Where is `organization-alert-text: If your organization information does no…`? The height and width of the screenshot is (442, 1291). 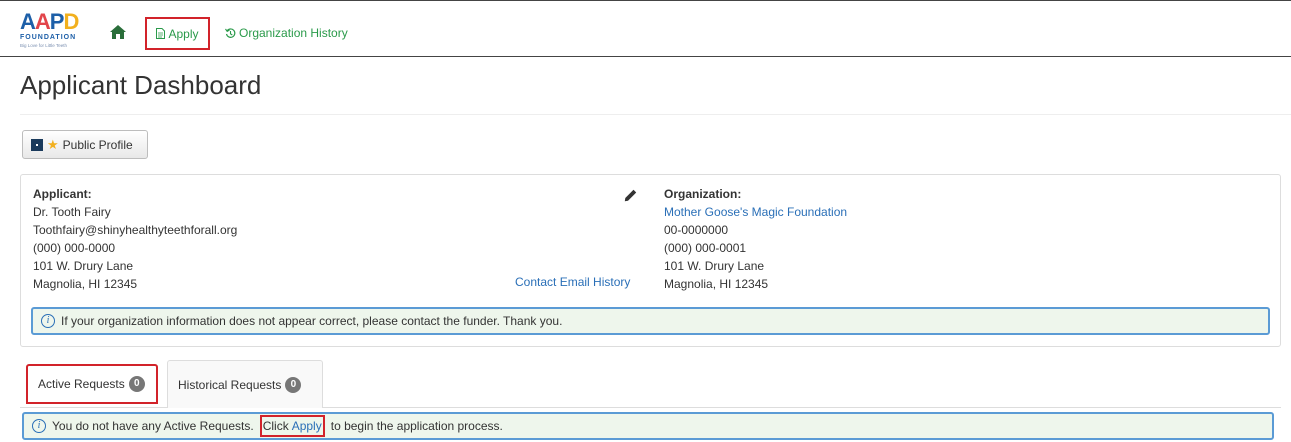 organization-alert-text: If your organization information does no… is located at coordinates (312, 321).